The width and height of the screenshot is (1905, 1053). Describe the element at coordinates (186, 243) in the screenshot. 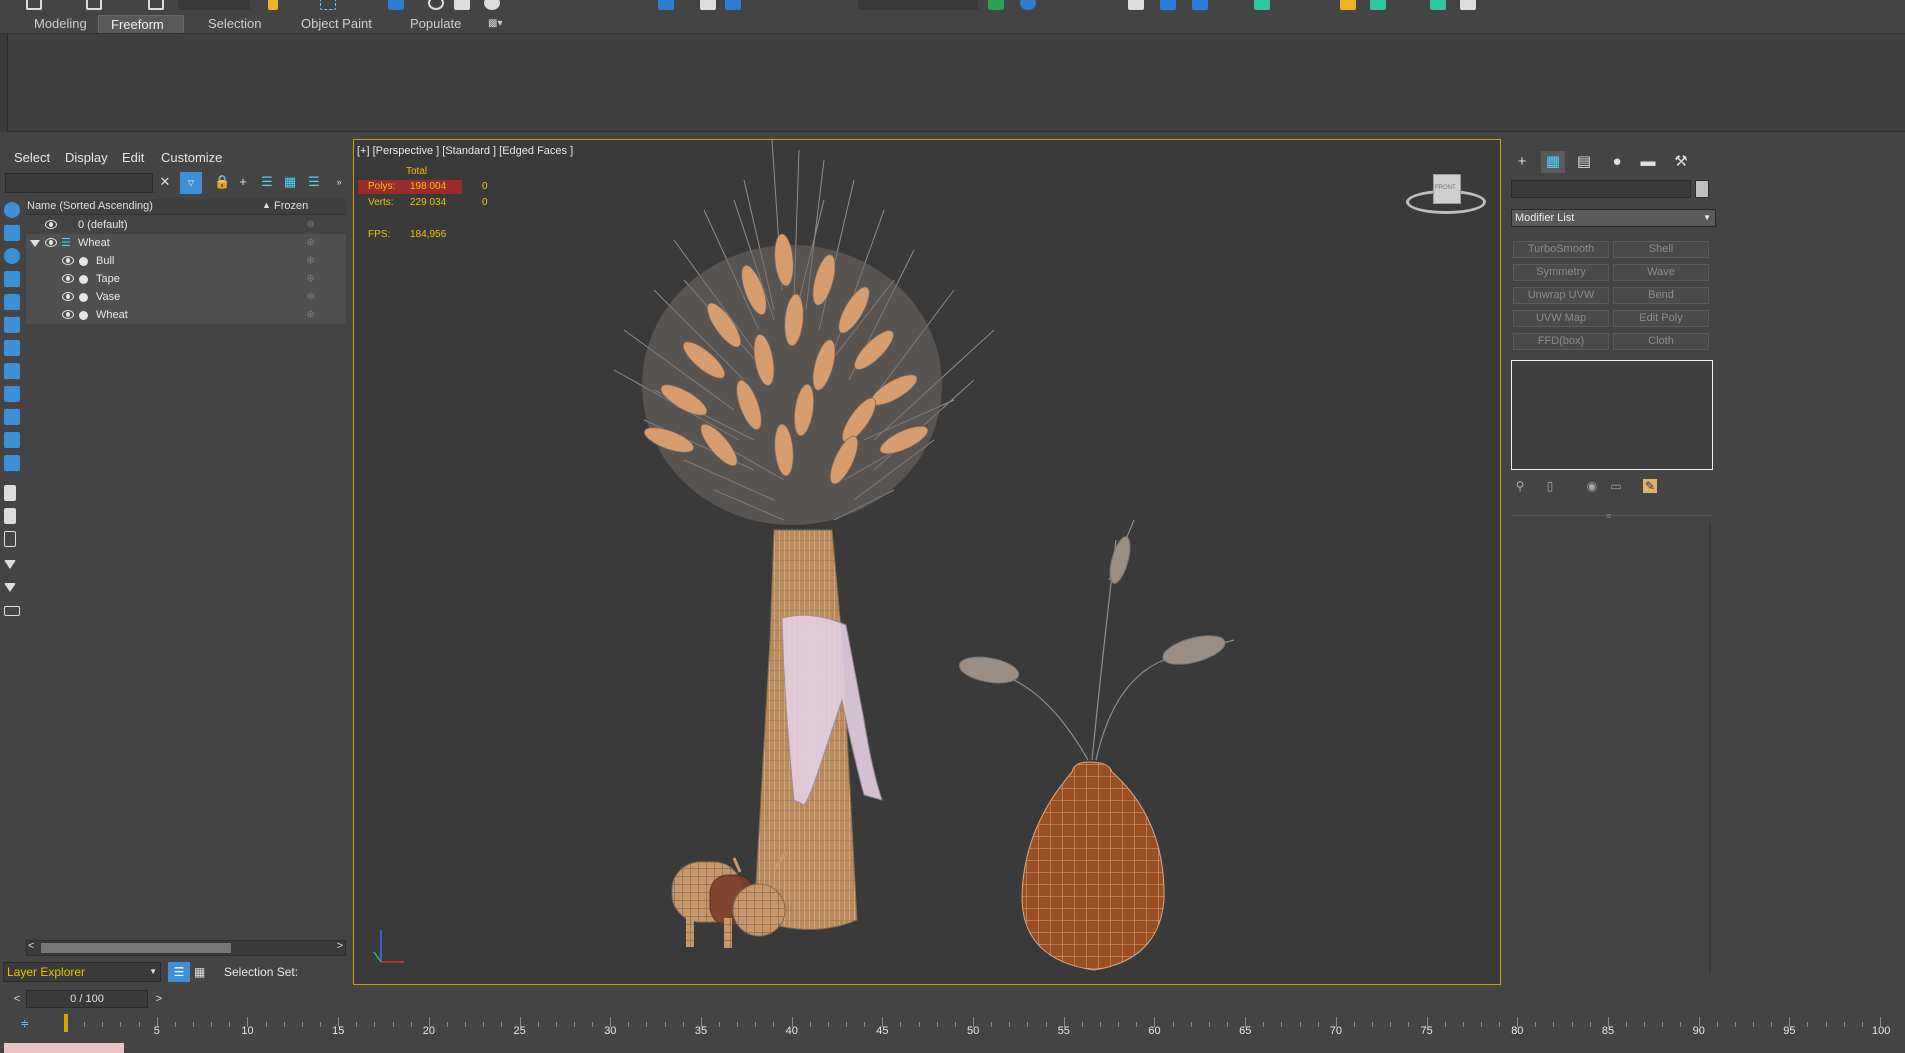

I see `list-item: ☰ Wheat ❄` at that location.